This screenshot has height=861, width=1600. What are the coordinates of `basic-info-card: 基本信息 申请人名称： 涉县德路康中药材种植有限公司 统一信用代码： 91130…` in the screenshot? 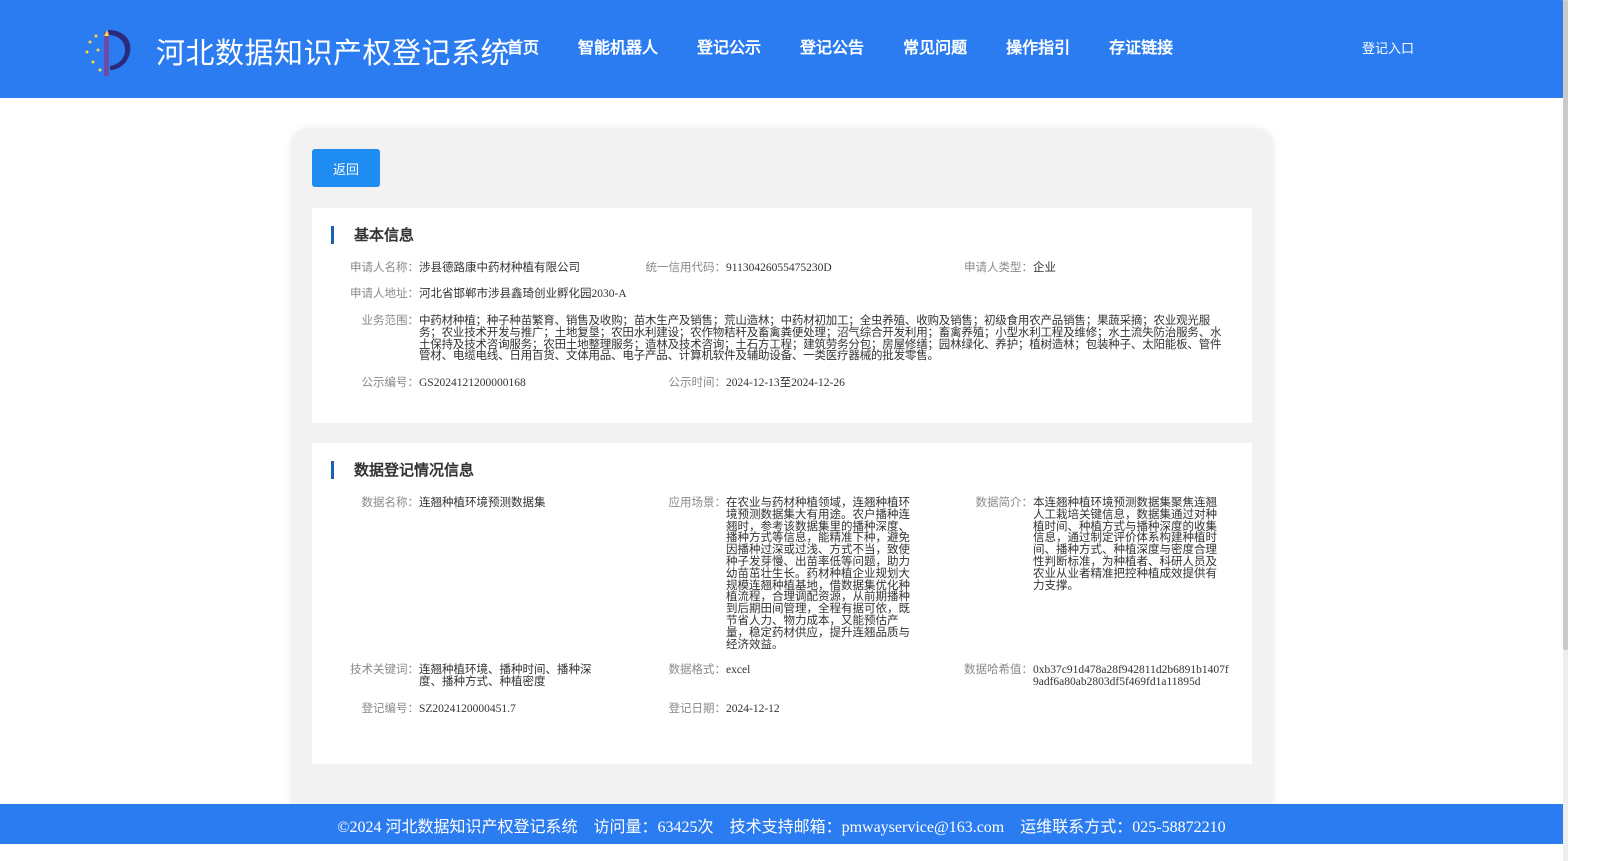 It's located at (782, 315).